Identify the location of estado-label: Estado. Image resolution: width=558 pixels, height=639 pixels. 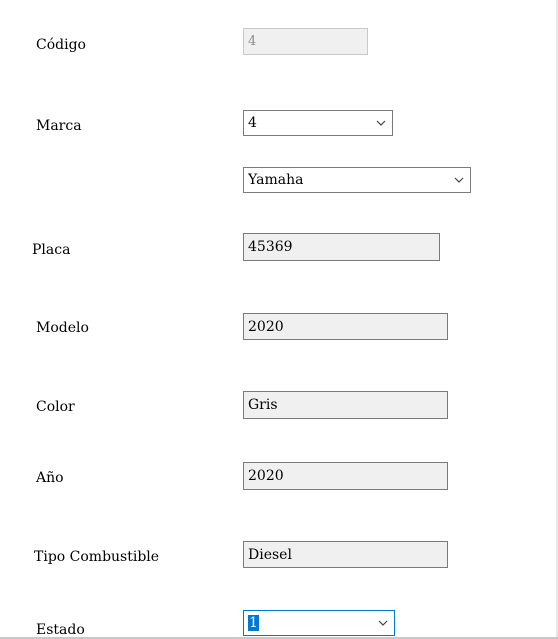
(60, 630).